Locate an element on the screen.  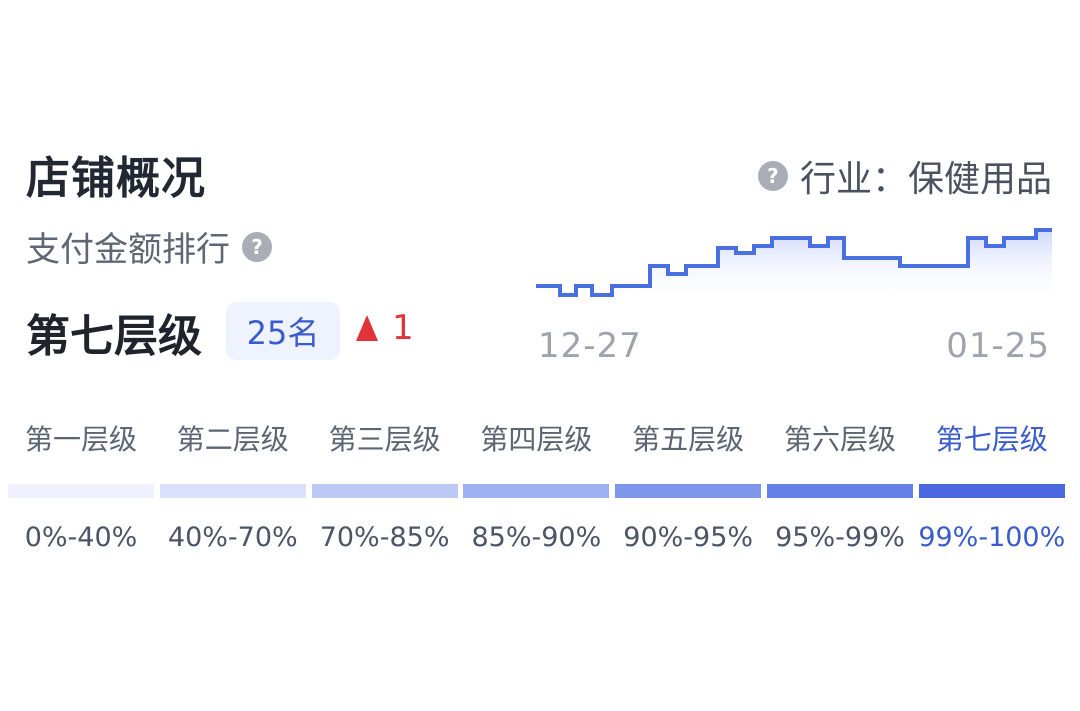
tier-label: 第三层级 is located at coordinates (384, 439).